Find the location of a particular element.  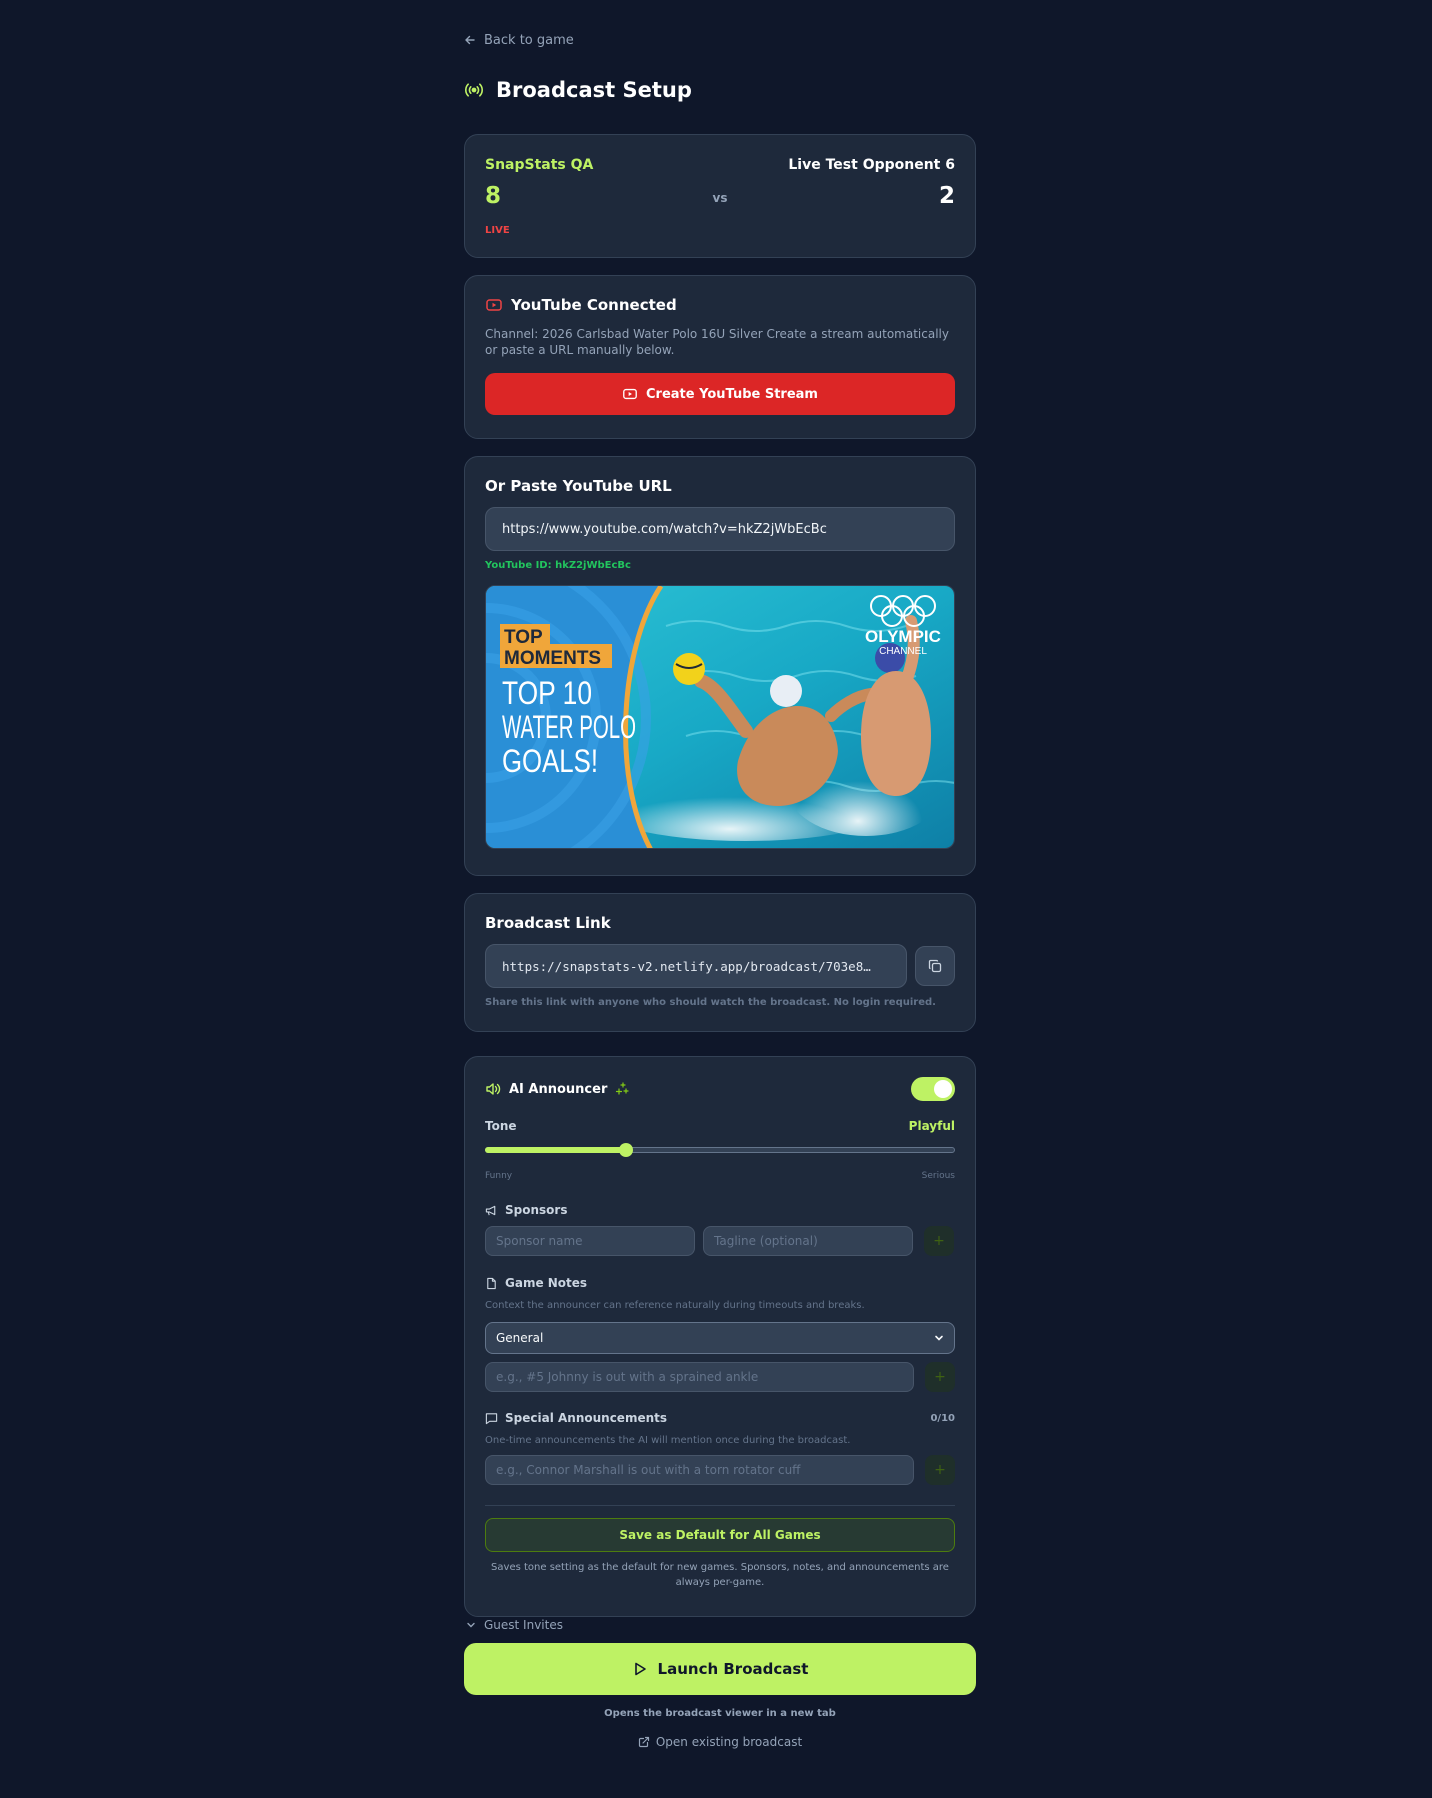

copy-link-button is located at coordinates (935, 966).